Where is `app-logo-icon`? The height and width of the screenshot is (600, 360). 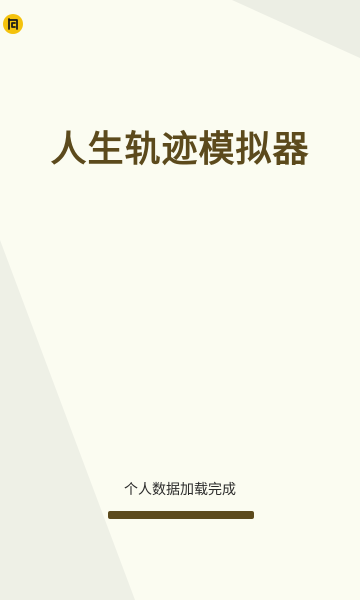 app-logo-icon is located at coordinates (13, 24).